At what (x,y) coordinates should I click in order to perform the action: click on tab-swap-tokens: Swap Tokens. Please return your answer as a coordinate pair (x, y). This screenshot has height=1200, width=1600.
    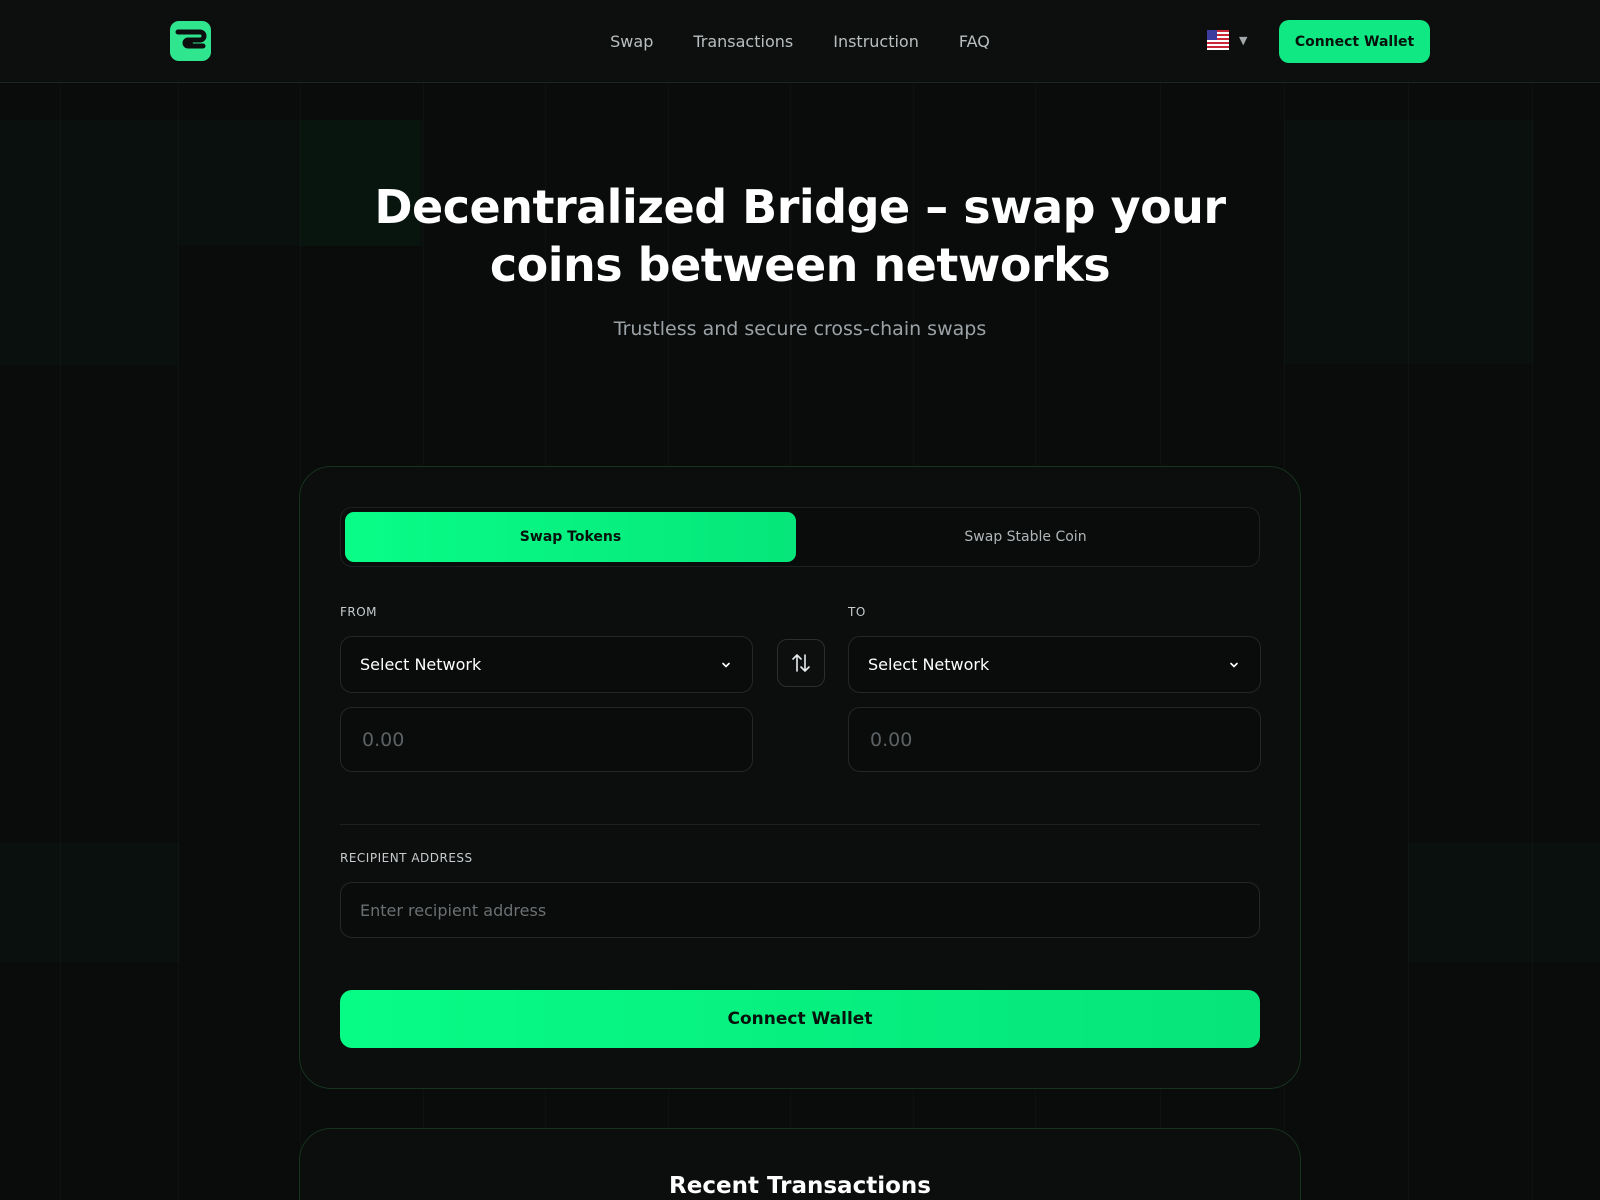
    Looking at the image, I should click on (570, 537).